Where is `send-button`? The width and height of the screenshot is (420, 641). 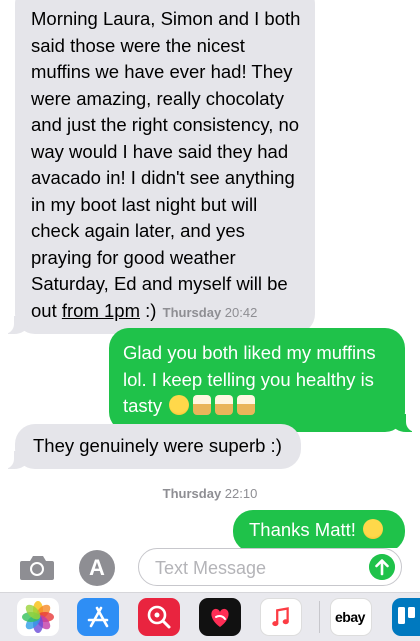 send-button is located at coordinates (382, 567).